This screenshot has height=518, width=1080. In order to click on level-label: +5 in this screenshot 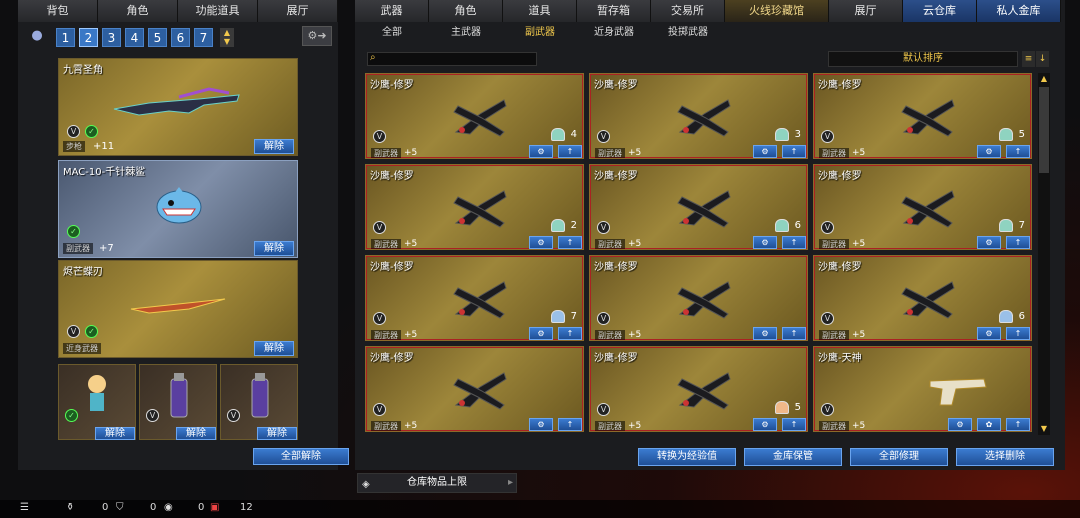, I will do `click(635, 426)`.